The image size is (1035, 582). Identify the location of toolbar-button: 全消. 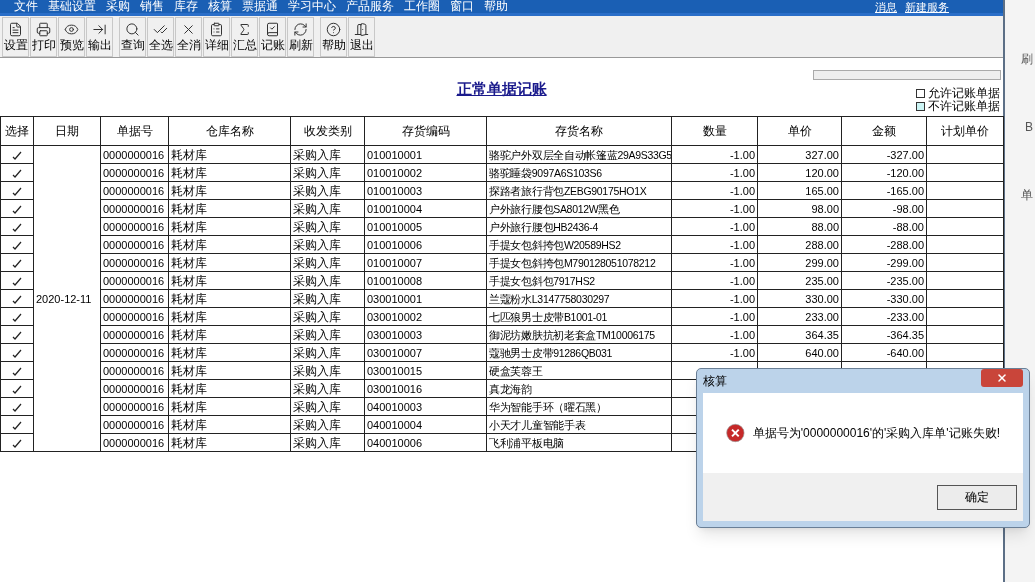
(188, 36).